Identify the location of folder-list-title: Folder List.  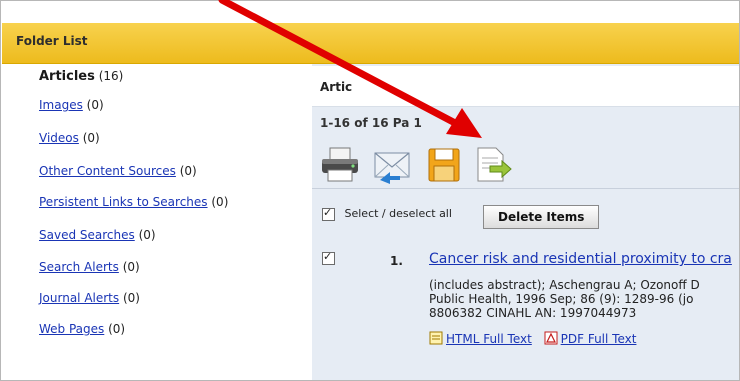
(52, 41).